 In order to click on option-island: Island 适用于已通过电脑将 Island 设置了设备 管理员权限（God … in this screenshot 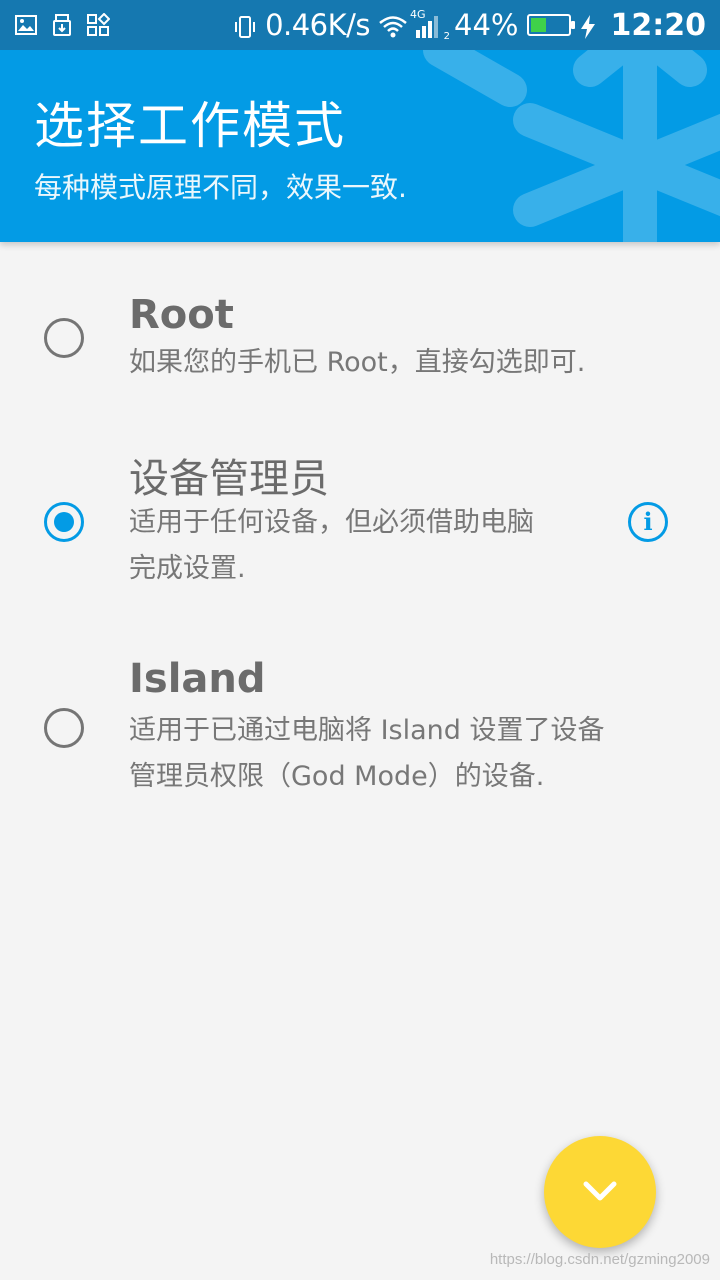, I will do `click(360, 730)`.